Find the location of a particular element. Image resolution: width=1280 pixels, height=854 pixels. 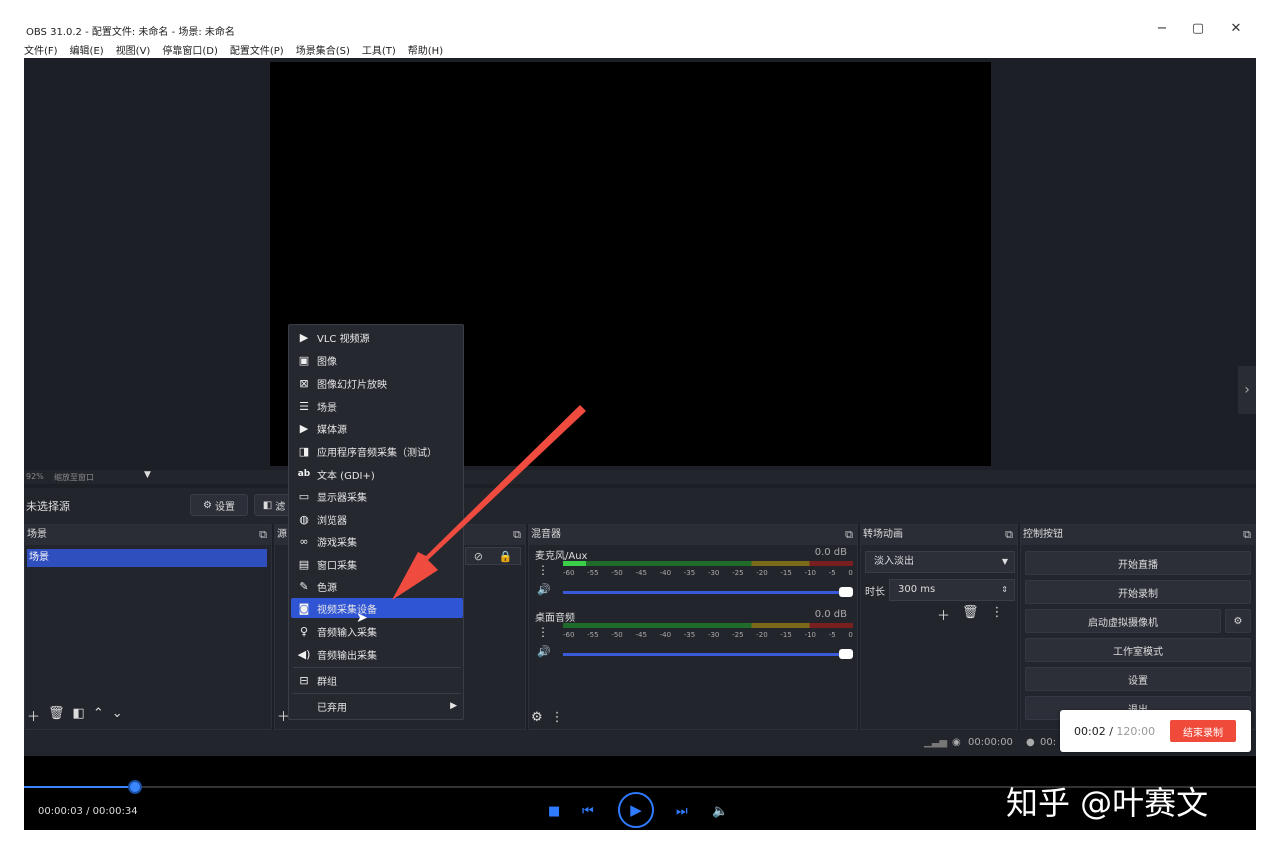

stop-recording-button: 结束录制 is located at coordinates (1203, 731).